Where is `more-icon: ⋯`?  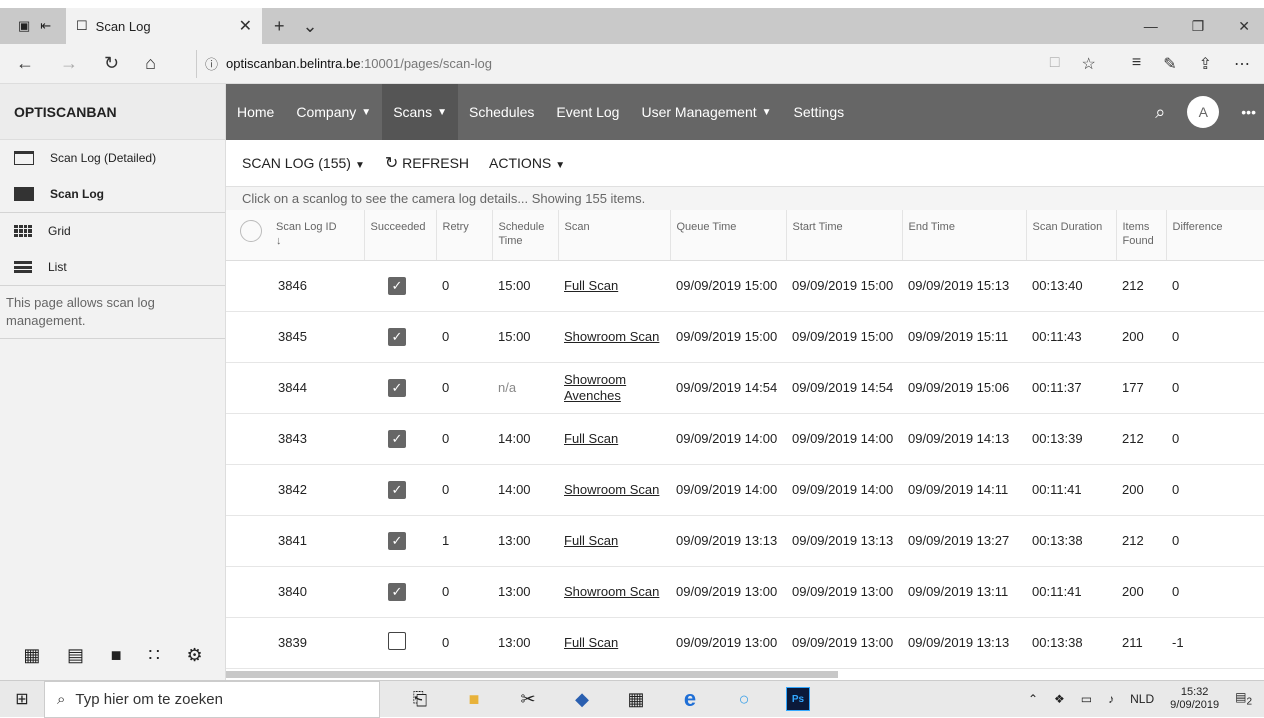
more-icon: ⋯ is located at coordinates (1242, 64).